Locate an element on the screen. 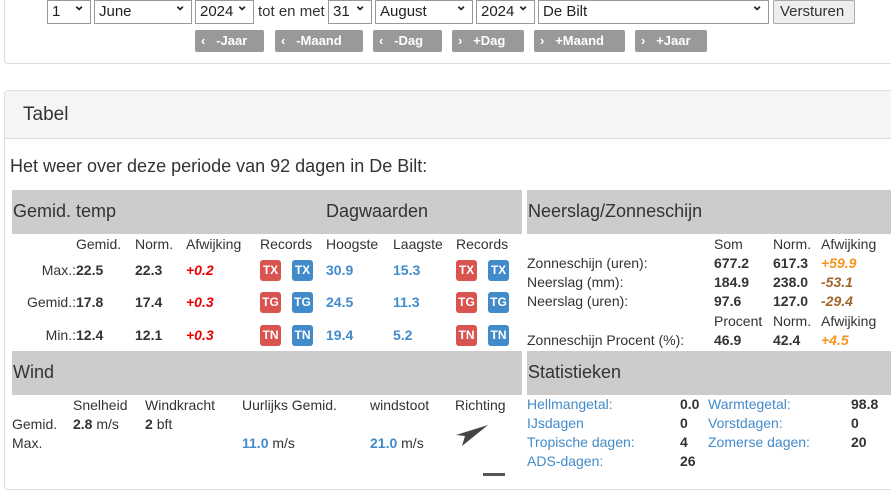  month-to-value: August is located at coordinates (403, 11).